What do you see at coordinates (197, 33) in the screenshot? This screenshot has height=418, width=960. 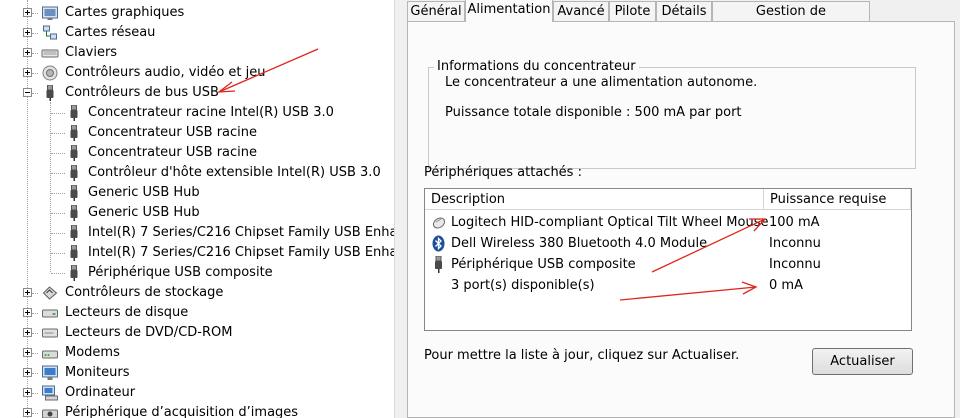 I see `tree-category-item: Cartes réseau` at bounding box center [197, 33].